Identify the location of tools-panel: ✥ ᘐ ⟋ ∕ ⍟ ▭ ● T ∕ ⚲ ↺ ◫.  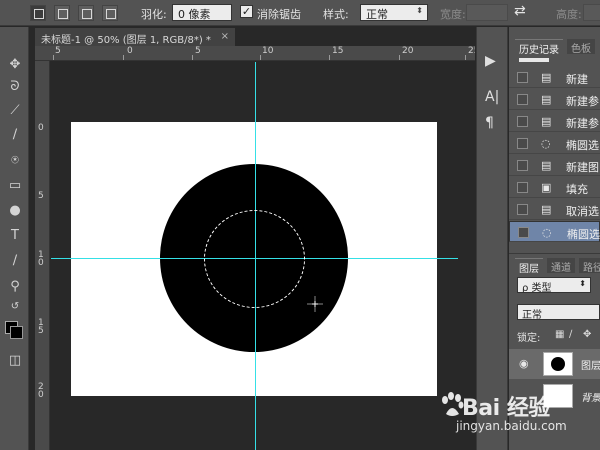
(14, 238).